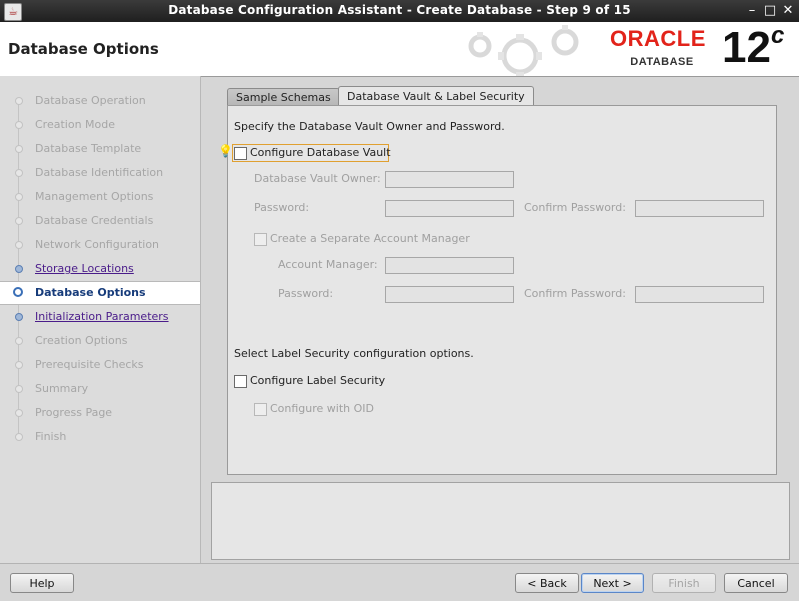 This screenshot has width=799, height=601. I want to click on nav-step-label: Progress Page, so click(74, 412).